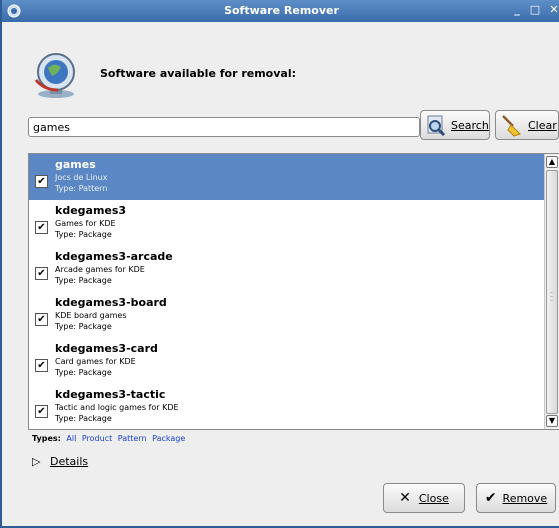  Describe the element at coordinates (110, 394) in the screenshot. I see `package-name: kdegames3-tactic` at that location.